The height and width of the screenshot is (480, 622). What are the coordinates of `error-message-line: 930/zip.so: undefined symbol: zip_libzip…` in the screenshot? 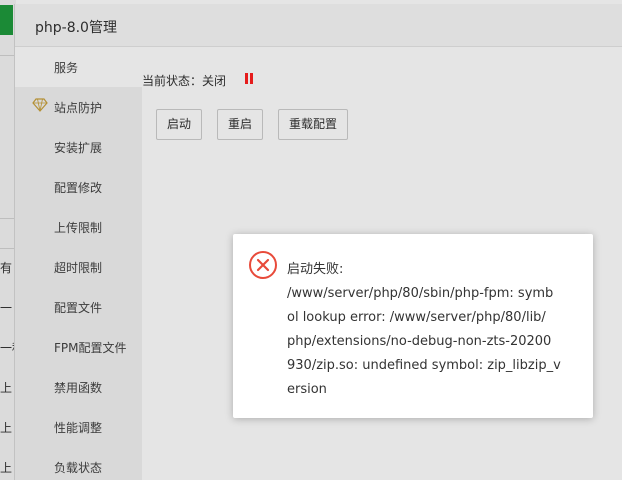 It's located at (424, 365).